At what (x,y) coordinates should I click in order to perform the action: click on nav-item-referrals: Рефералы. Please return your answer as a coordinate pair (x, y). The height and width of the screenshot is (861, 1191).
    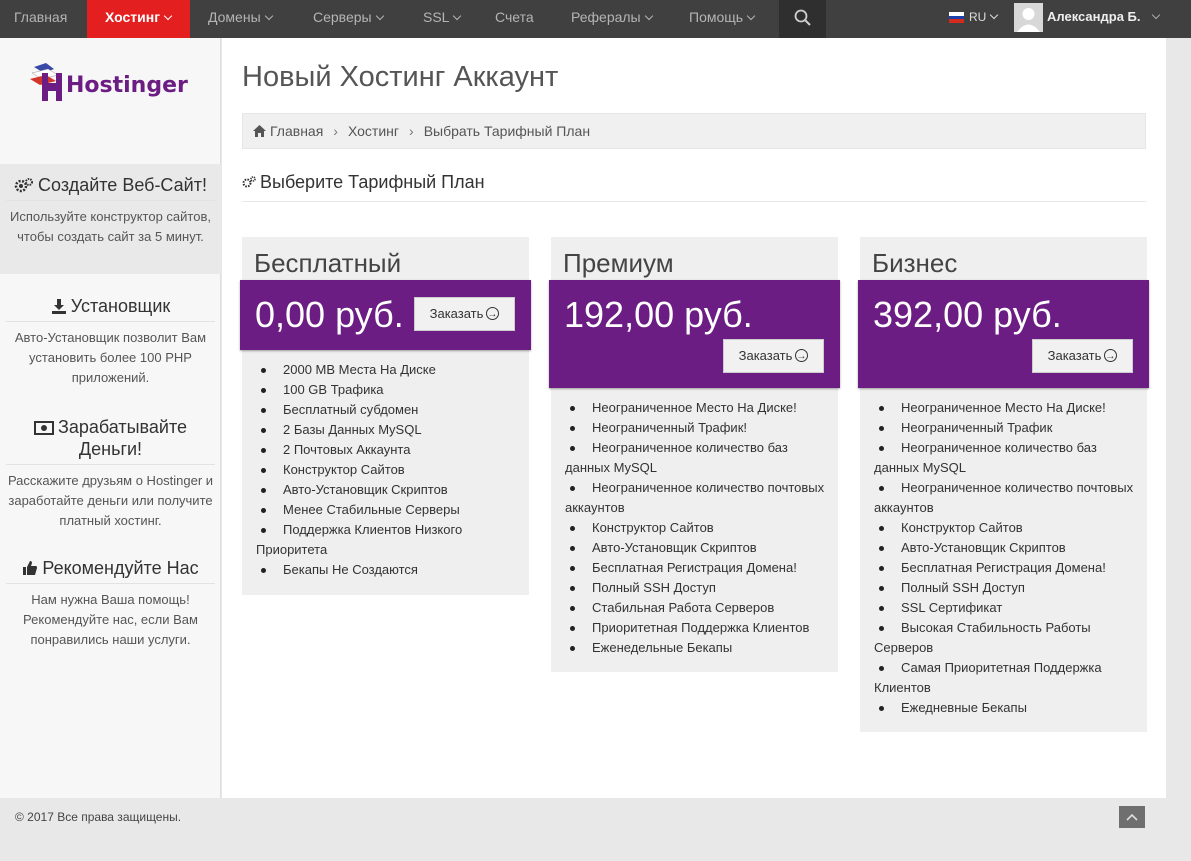
    Looking at the image, I should click on (612, 19).